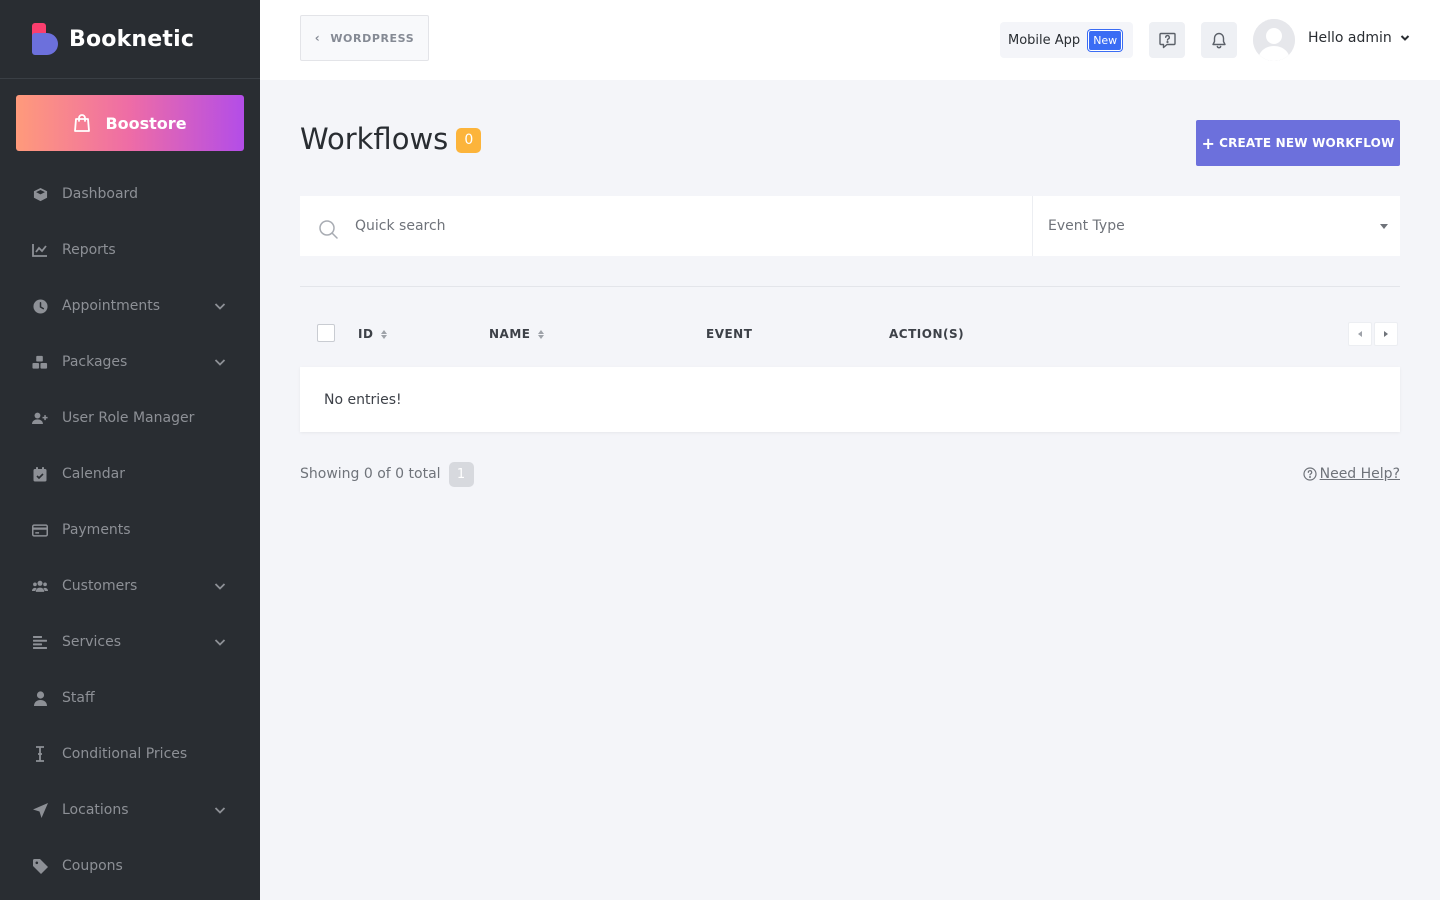 Image resolution: width=1440 pixels, height=900 pixels. I want to click on scroll-right-button, so click(1386, 334).